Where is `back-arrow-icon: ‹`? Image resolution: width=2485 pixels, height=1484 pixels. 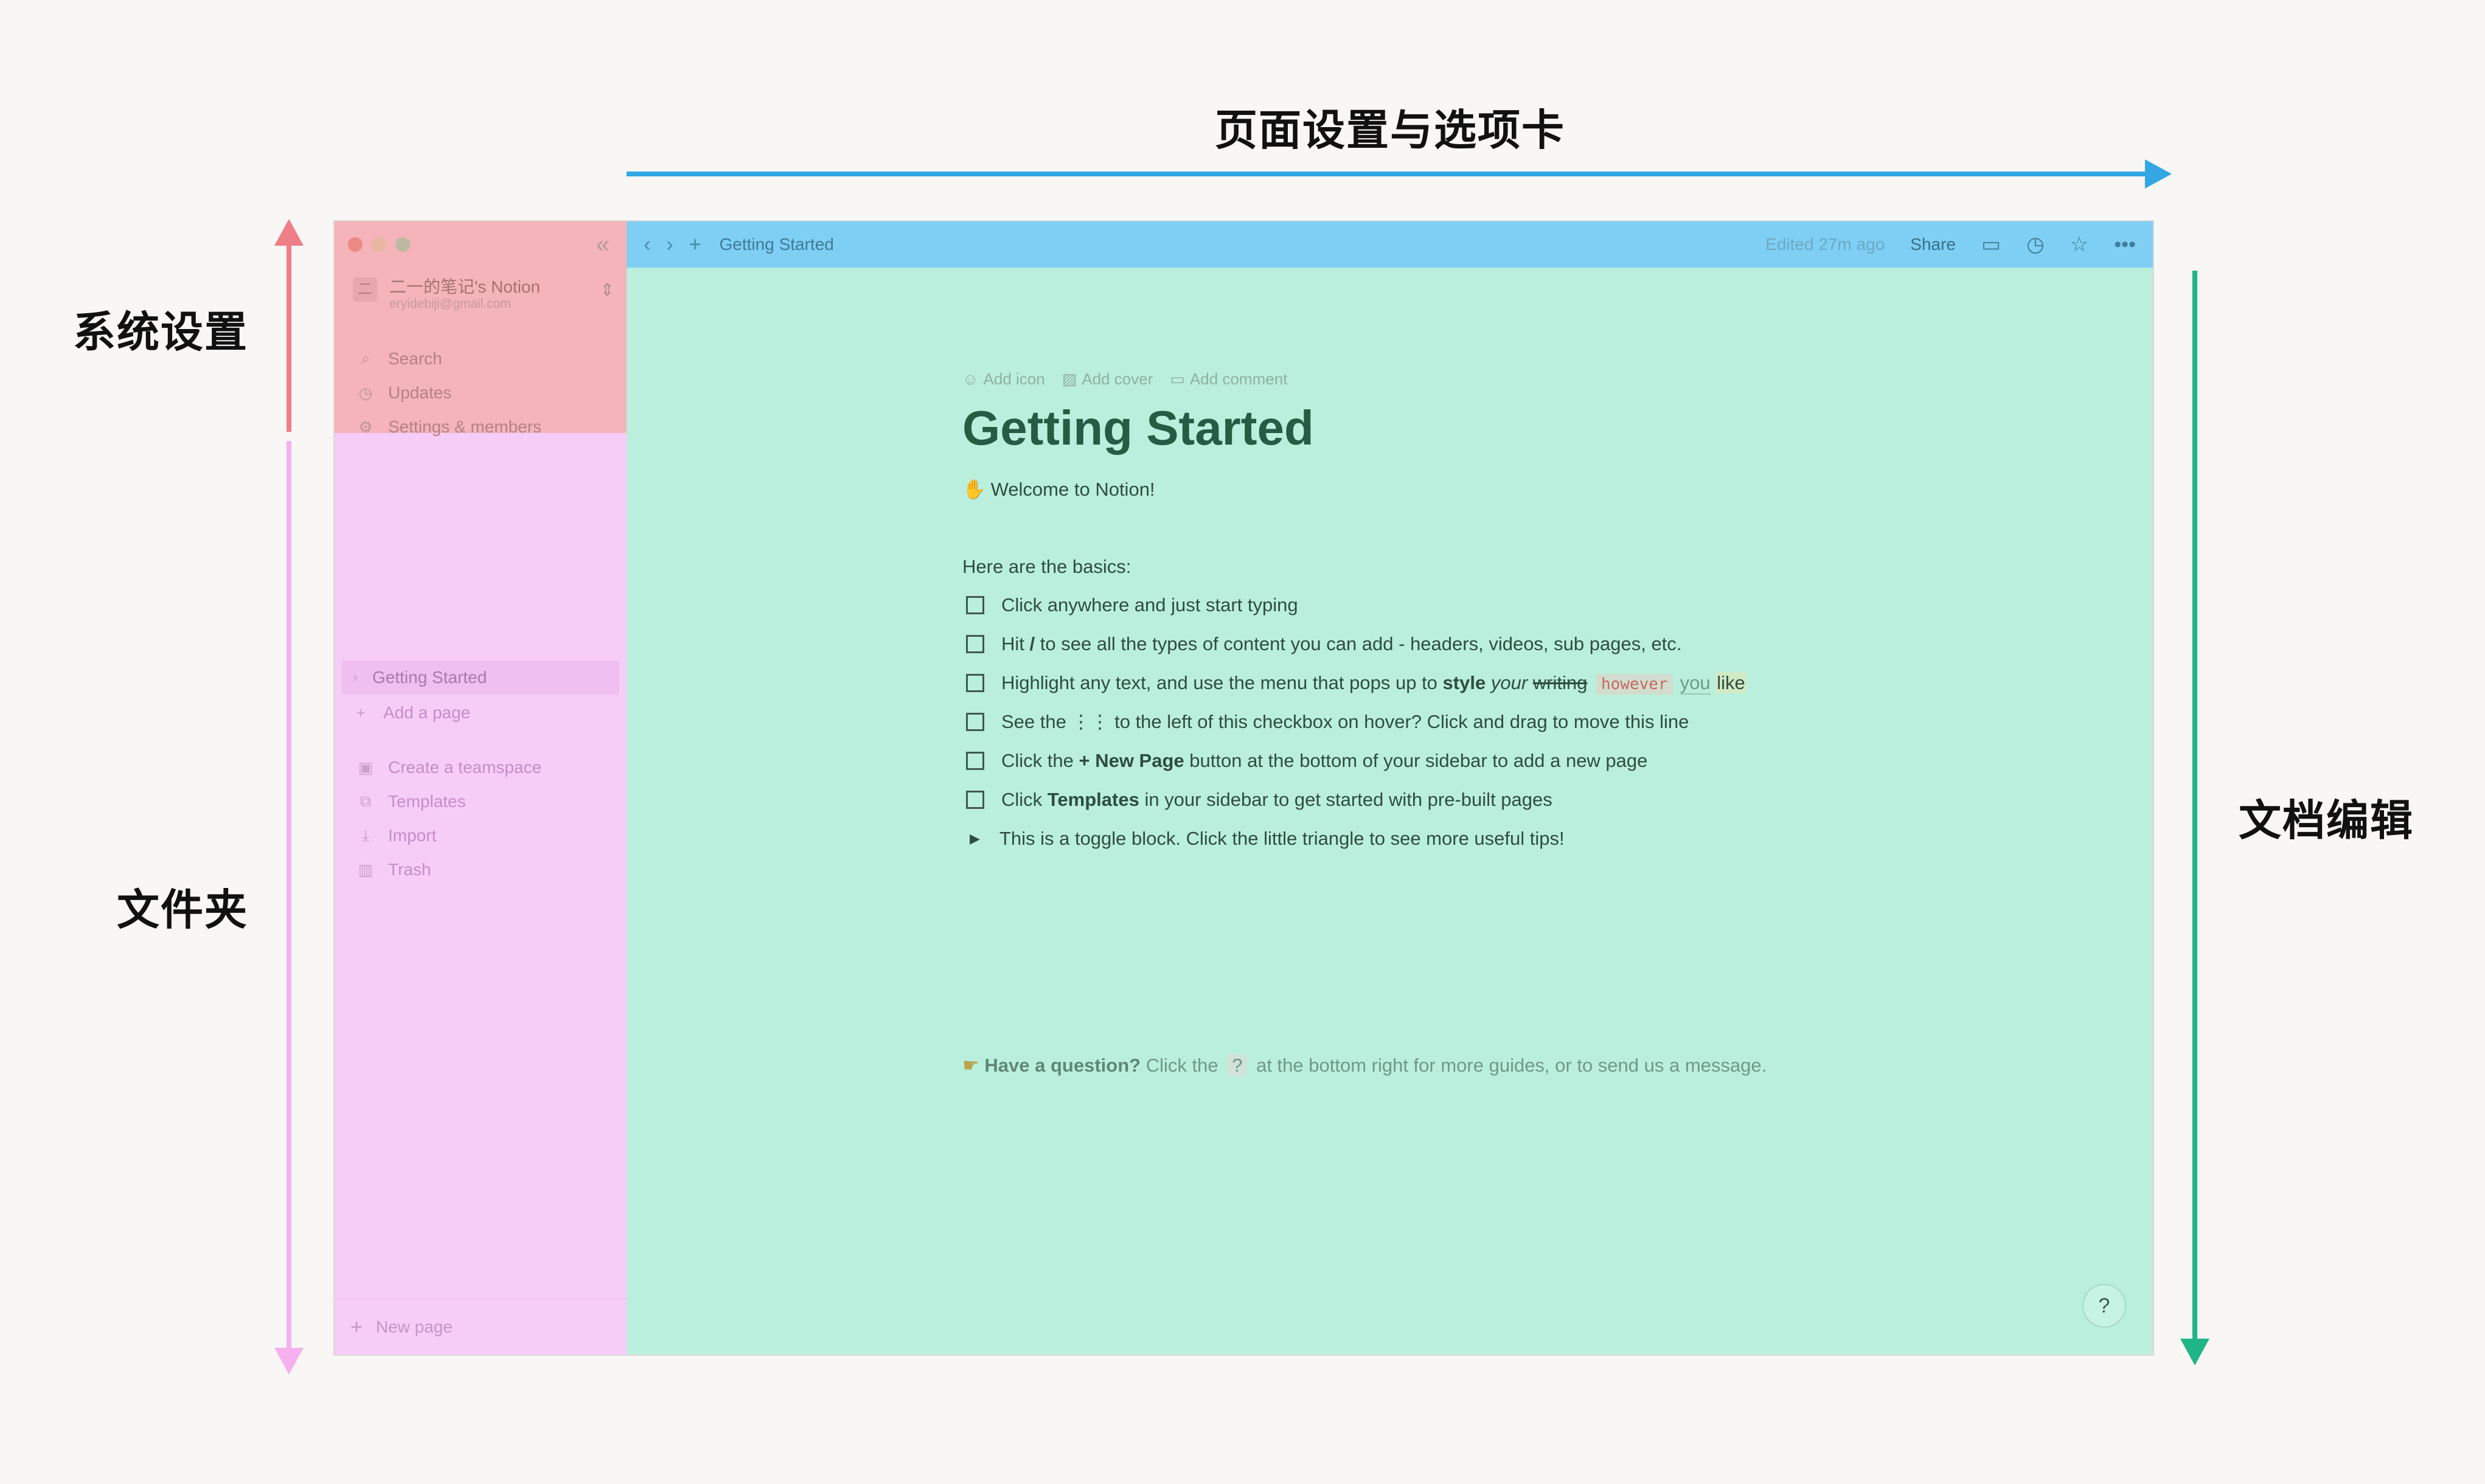
back-arrow-icon: ‹ is located at coordinates (647, 245).